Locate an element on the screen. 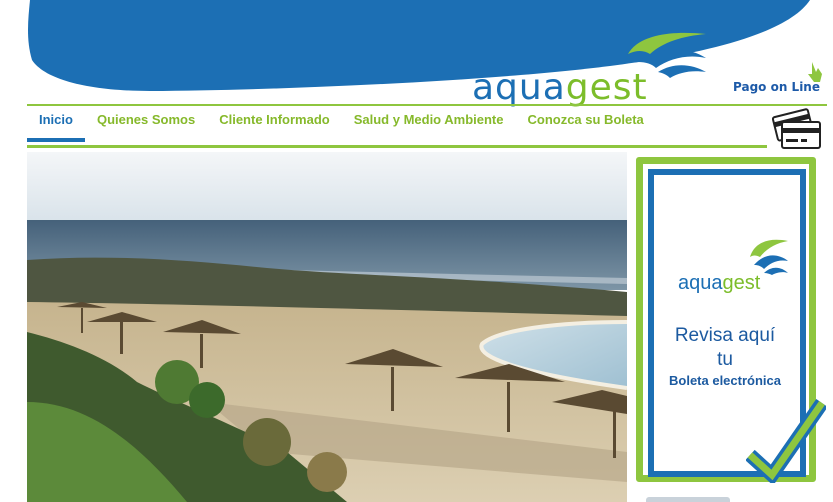 The height and width of the screenshot is (502, 833). hand-pointer-icon is located at coordinates (815, 72).